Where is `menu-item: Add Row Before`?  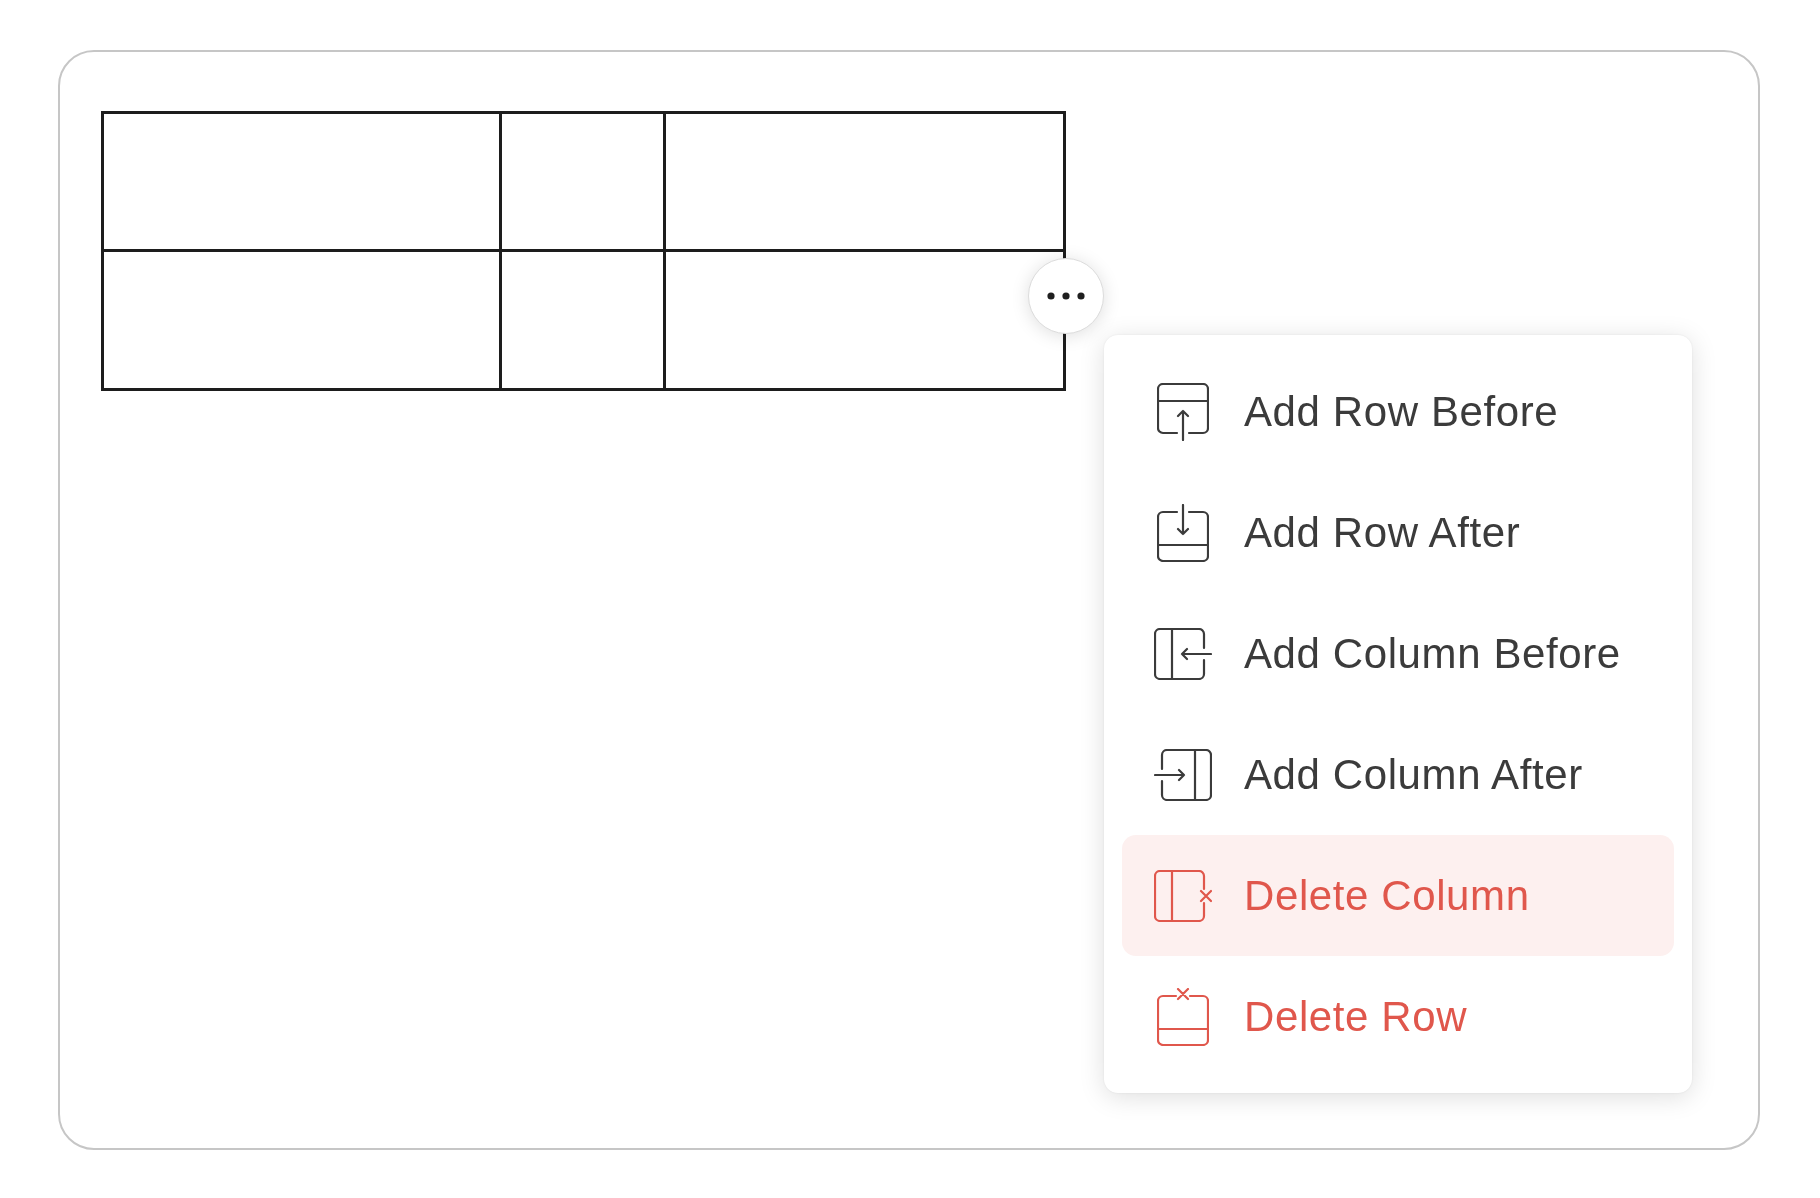 menu-item: Add Row Before is located at coordinates (1398, 411).